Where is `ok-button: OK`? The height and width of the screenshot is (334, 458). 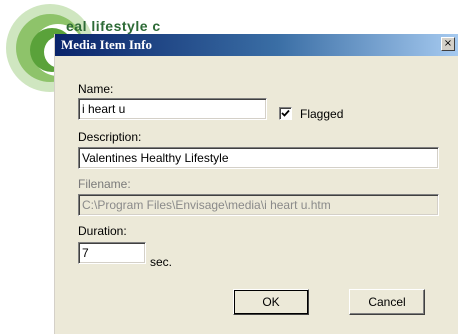
ok-button: OK is located at coordinates (271, 302).